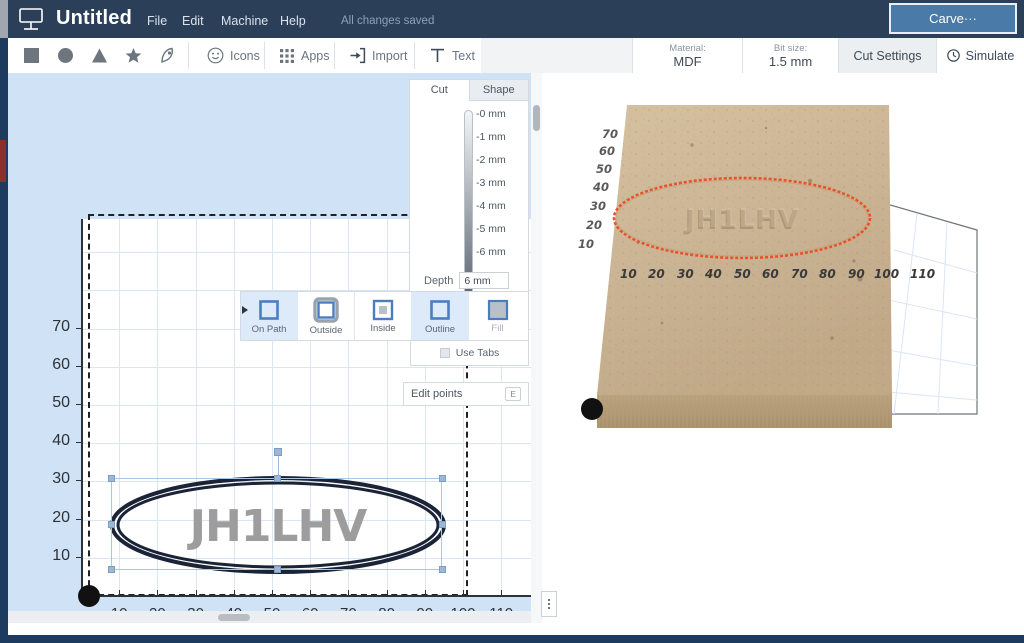 The width and height of the screenshot is (1024, 643). What do you see at coordinates (491, 137) in the screenshot?
I see `depth-tick-label: -1 mm` at bounding box center [491, 137].